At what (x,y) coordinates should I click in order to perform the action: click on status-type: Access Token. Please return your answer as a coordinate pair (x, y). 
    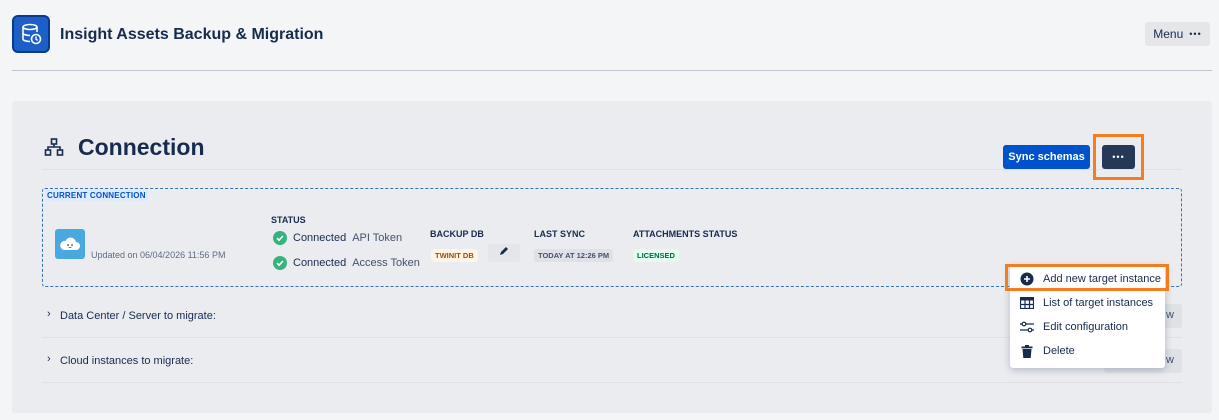
    Looking at the image, I should click on (386, 263).